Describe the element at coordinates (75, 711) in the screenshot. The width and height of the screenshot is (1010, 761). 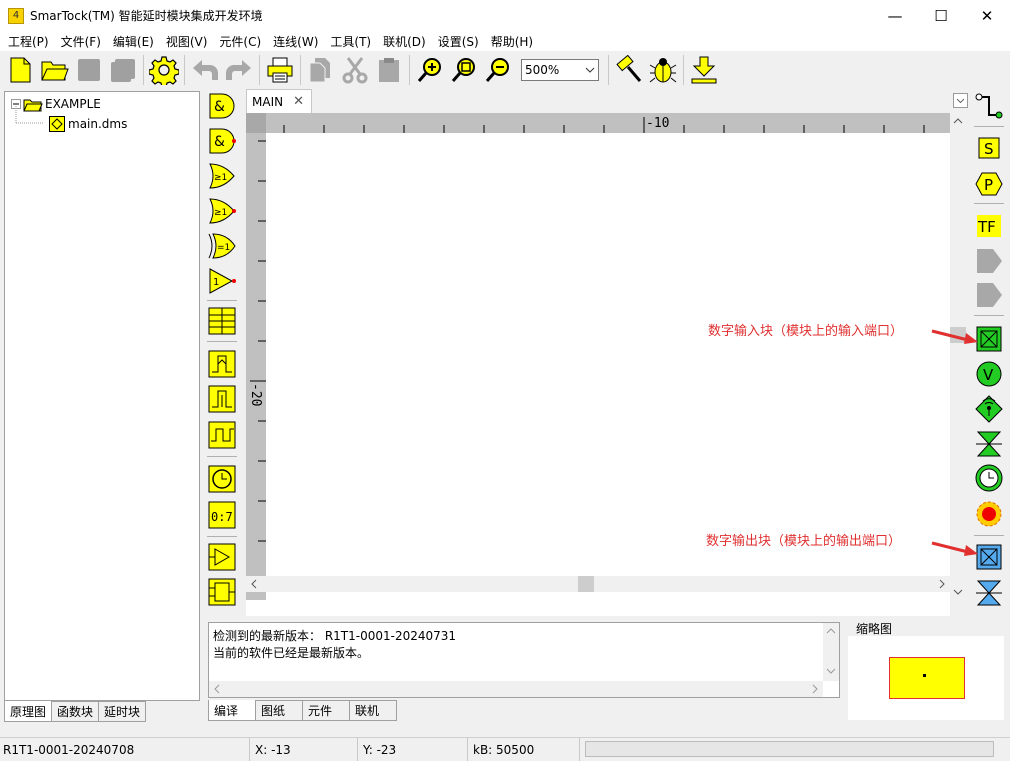
I see `tab-function-block: 函数块` at that location.